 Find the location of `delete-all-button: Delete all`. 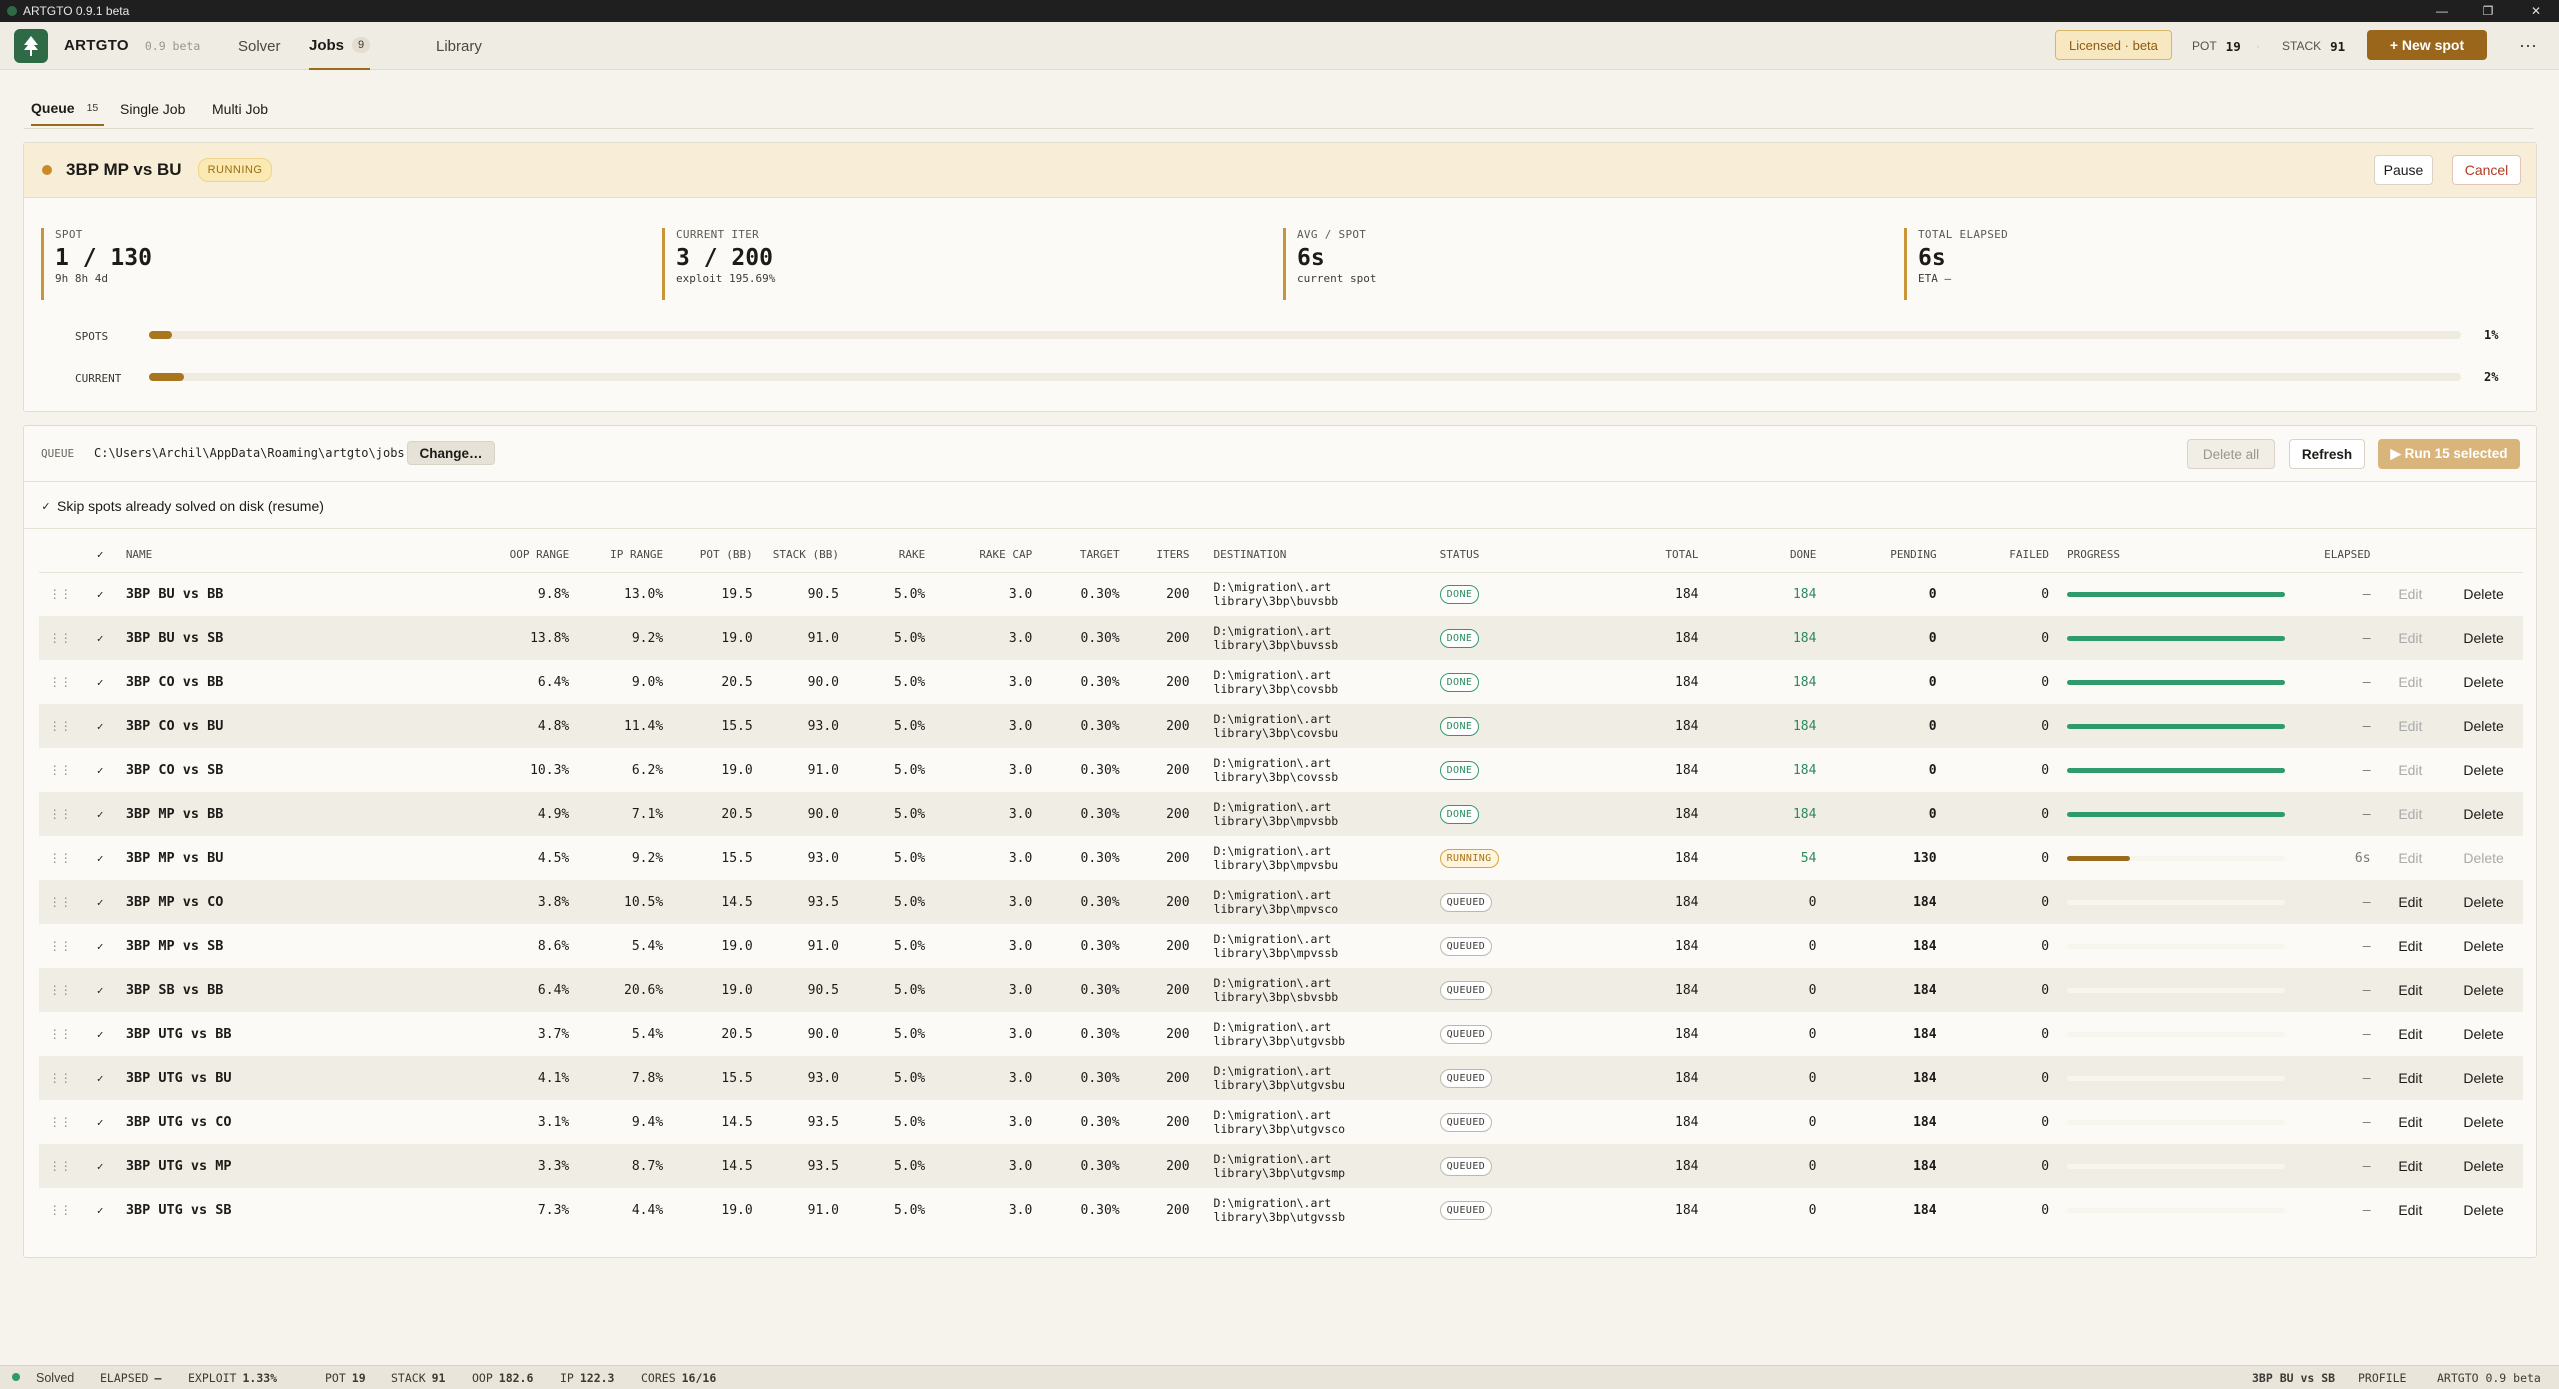

delete-all-button: Delete all is located at coordinates (2231, 454).